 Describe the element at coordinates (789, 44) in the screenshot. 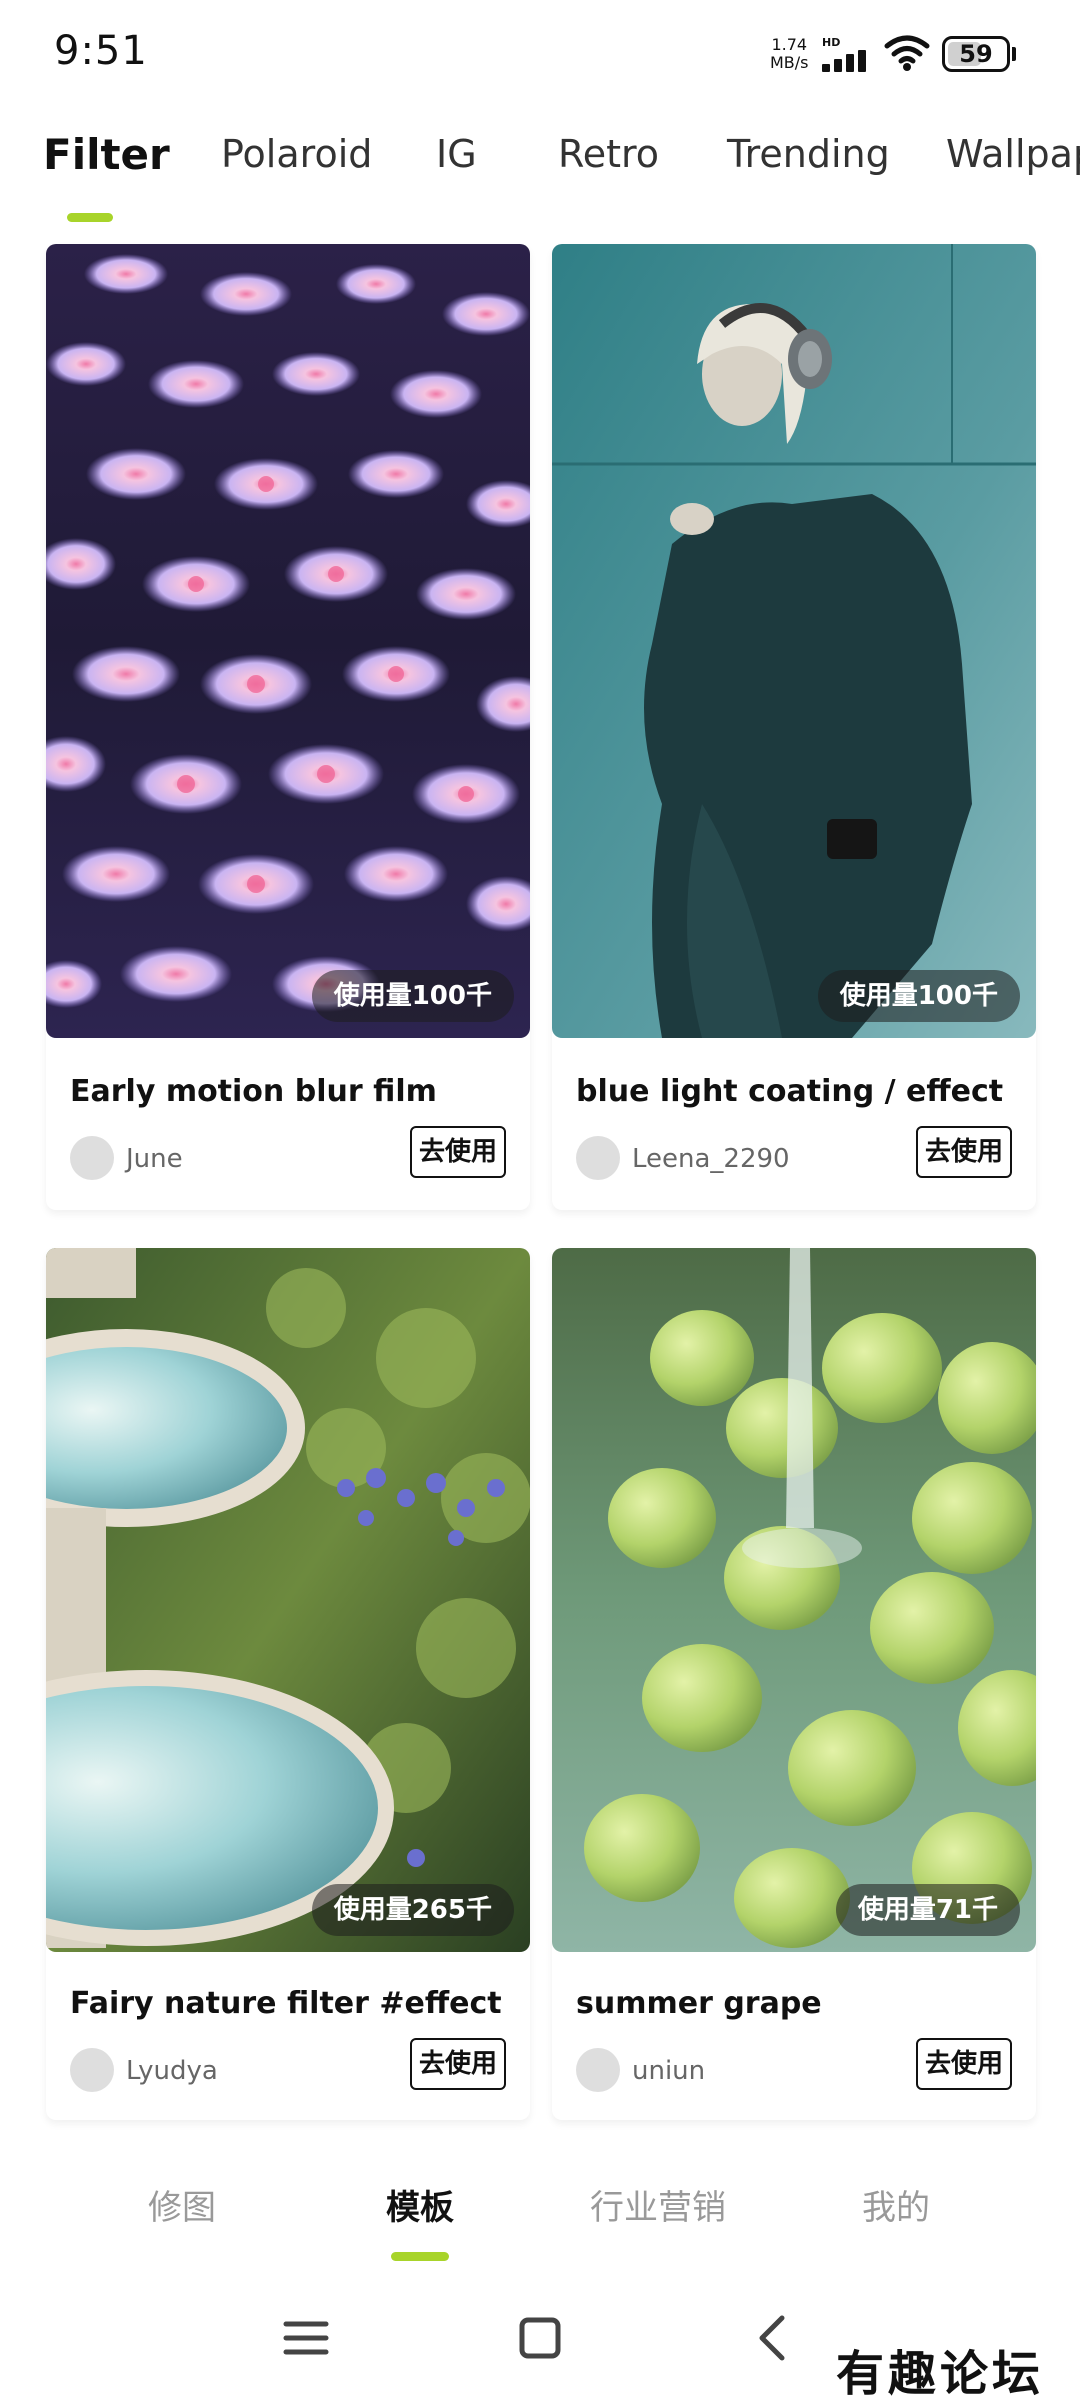

I see `network-speed-value: 1.74` at that location.